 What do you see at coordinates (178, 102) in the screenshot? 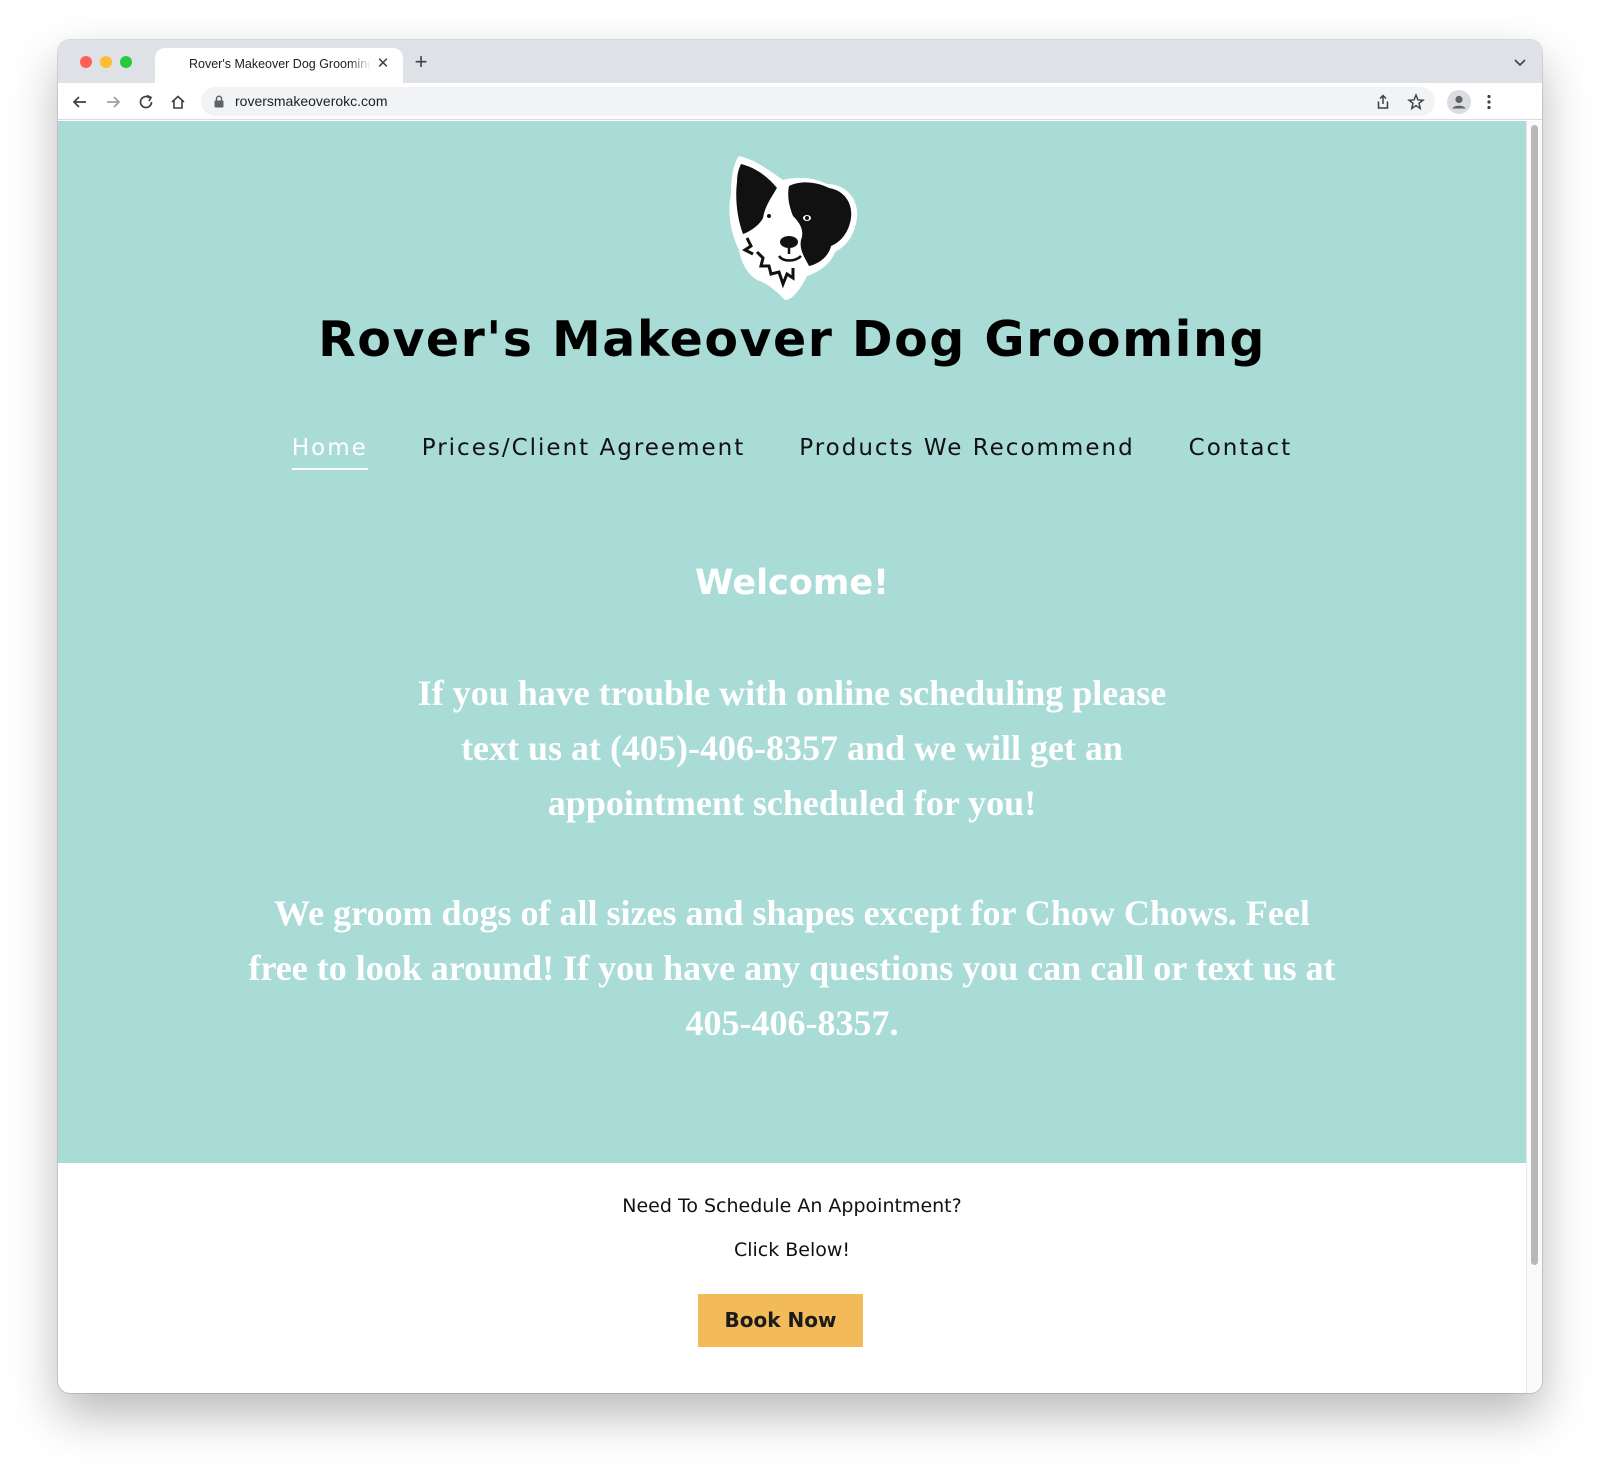
I see `home-icon` at bounding box center [178, 102].